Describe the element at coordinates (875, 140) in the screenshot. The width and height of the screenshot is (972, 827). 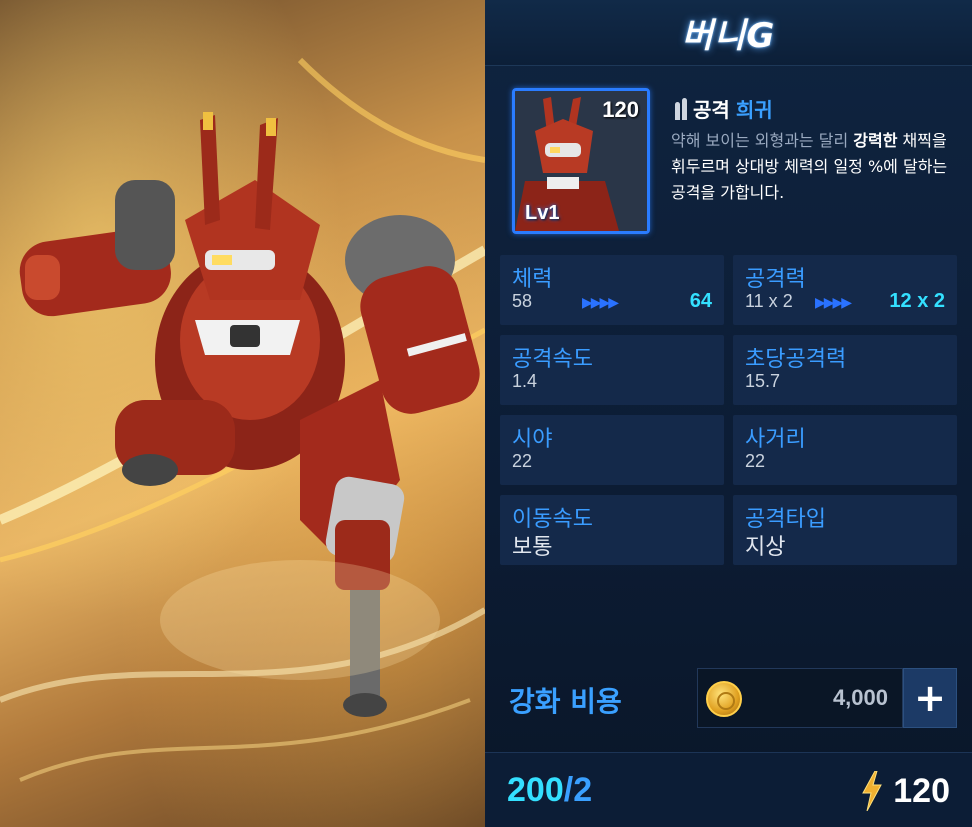
I see `description-strong-text: 강력한` at that location.